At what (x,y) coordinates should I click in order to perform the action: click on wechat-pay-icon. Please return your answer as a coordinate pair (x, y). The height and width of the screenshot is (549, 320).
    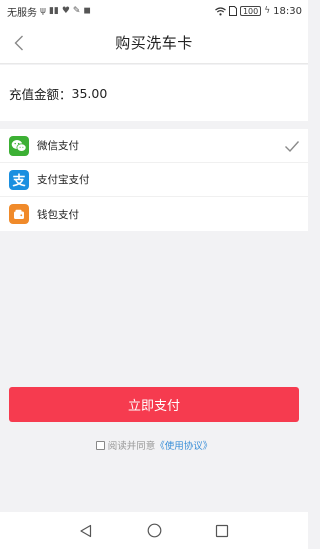
    Looking at the image, I should click on (19, 145).